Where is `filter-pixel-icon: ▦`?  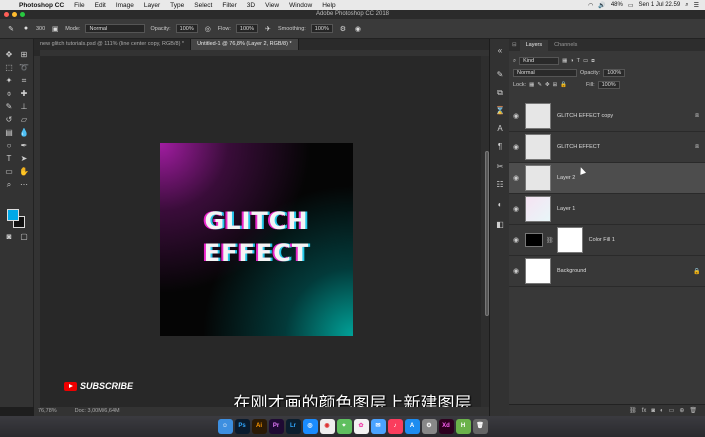 filter-pixel-icon: ▦ is located at coordinates (564, 61).